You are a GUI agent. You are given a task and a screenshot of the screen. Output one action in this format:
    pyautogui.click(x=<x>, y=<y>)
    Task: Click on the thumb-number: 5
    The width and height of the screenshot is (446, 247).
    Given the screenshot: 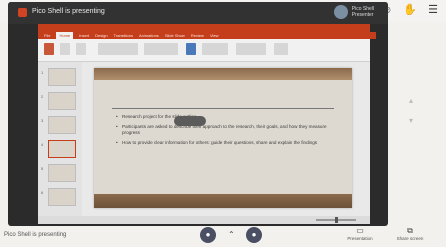 What is the action you would take?
    pyautogui.click(x=42, y=168)
    